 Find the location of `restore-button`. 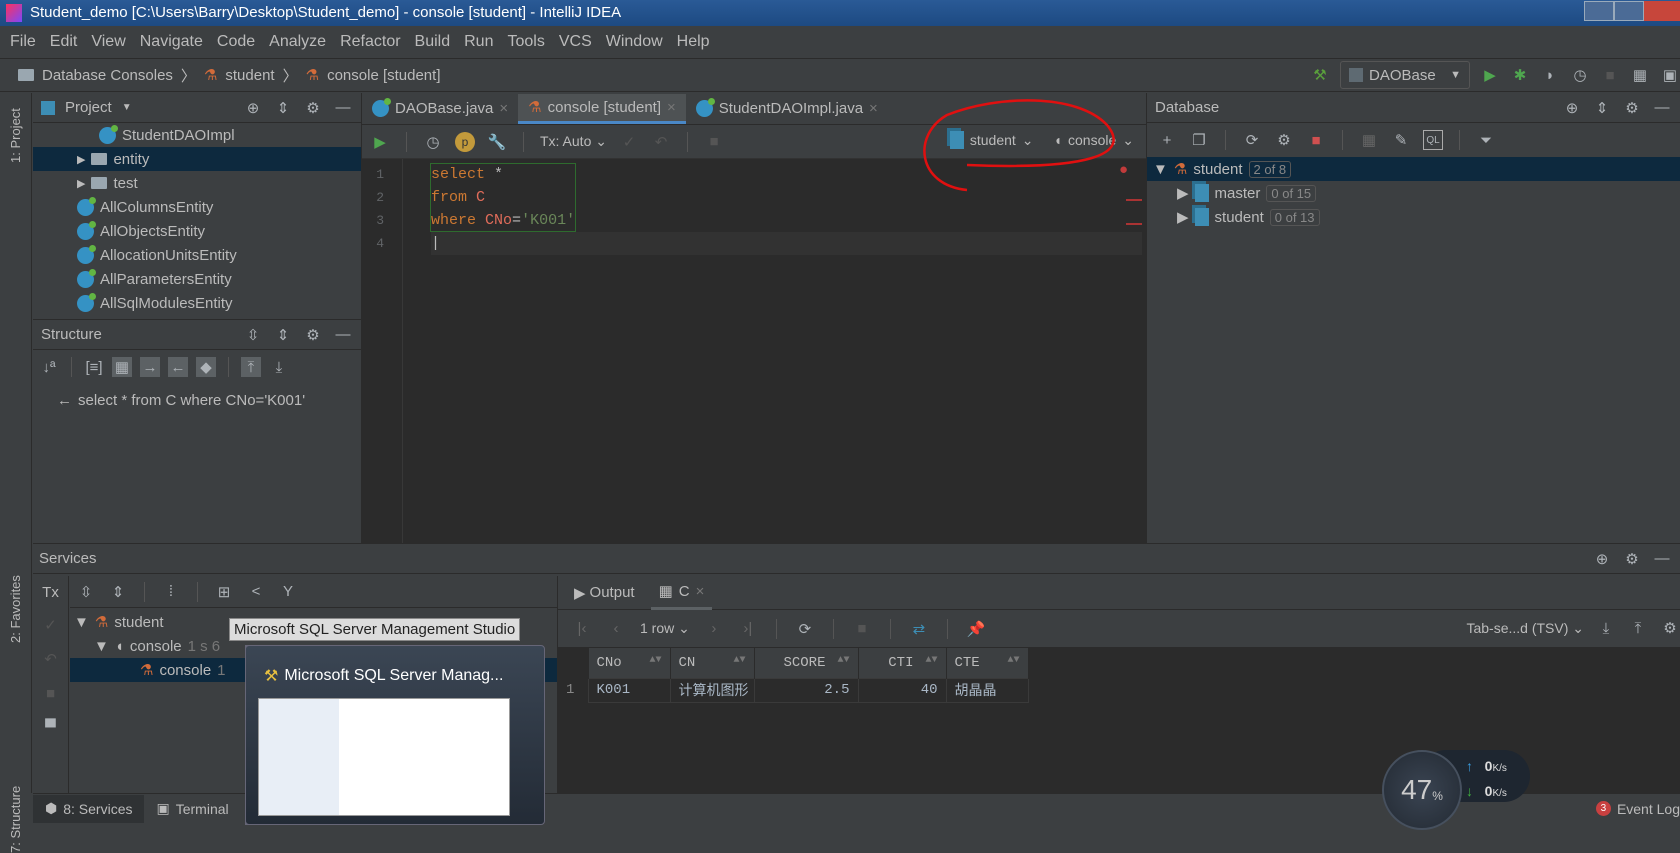

restore-button is located at coordinates (1629, 11).